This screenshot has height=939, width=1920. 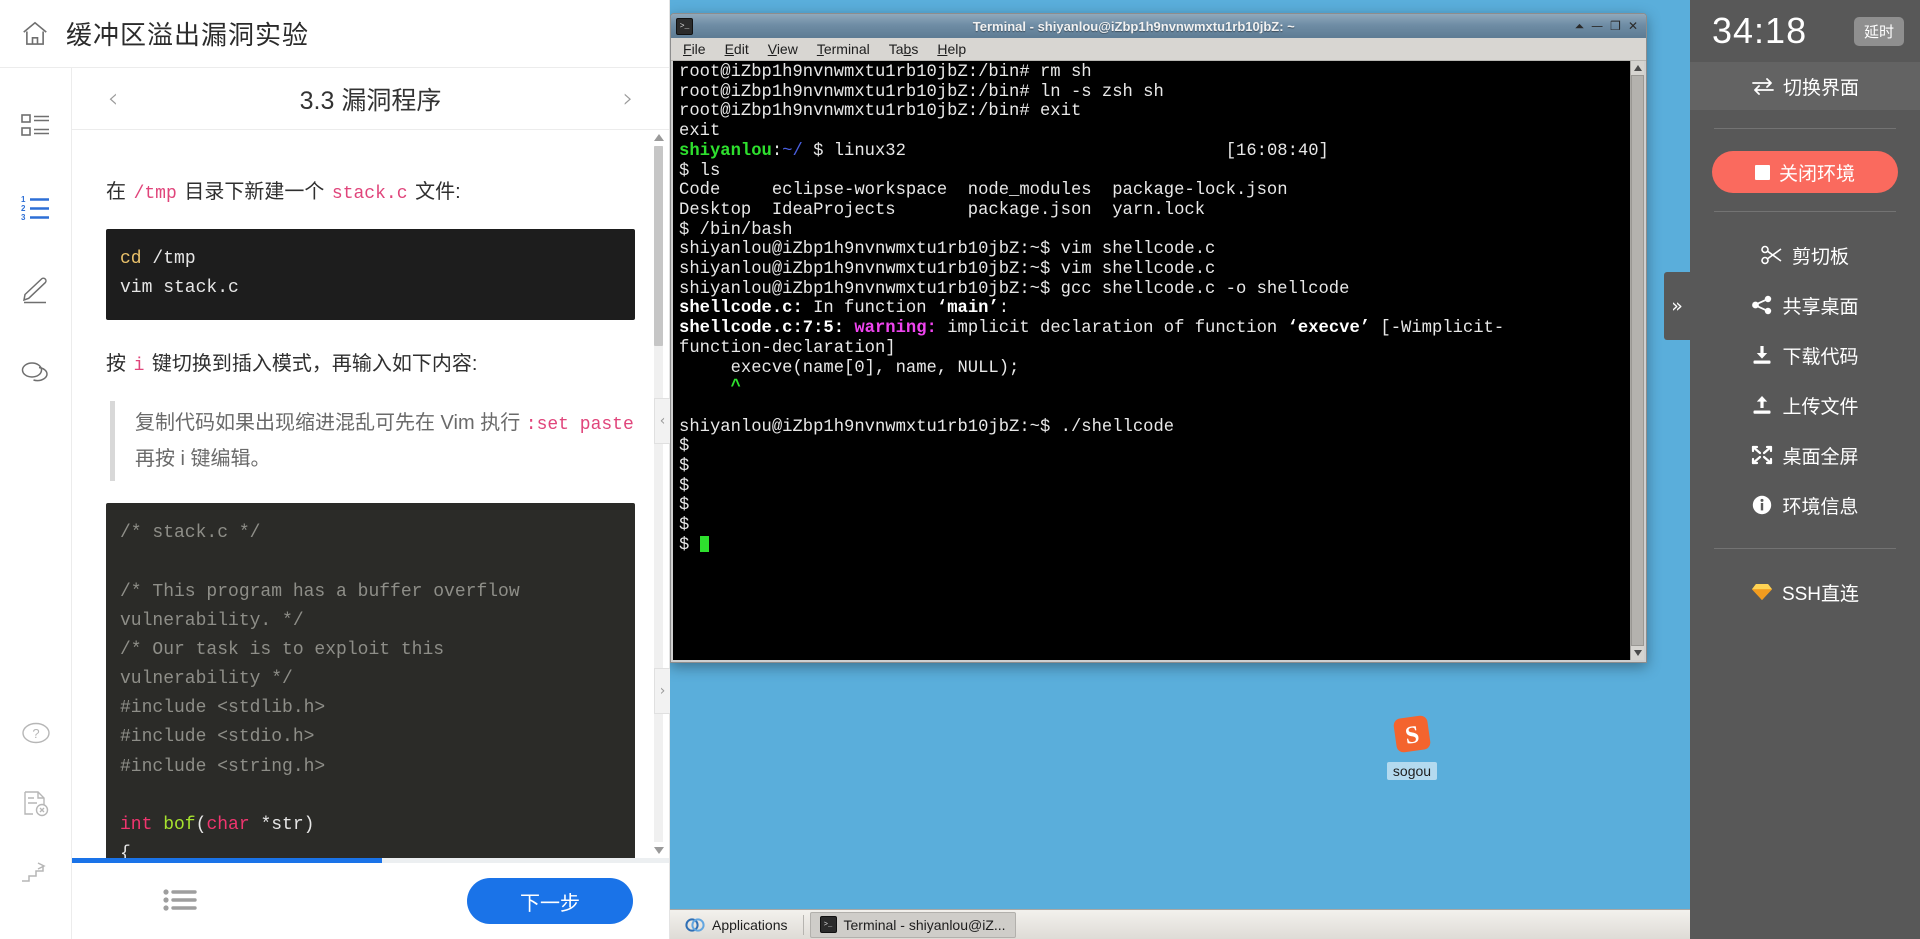 I want to click on desk-icon-label: sogou, so click(x=1412, y=771).